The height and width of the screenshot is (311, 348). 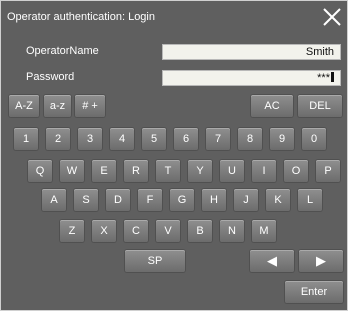 I want to click on key-j: J, so click(x=246, y=200).